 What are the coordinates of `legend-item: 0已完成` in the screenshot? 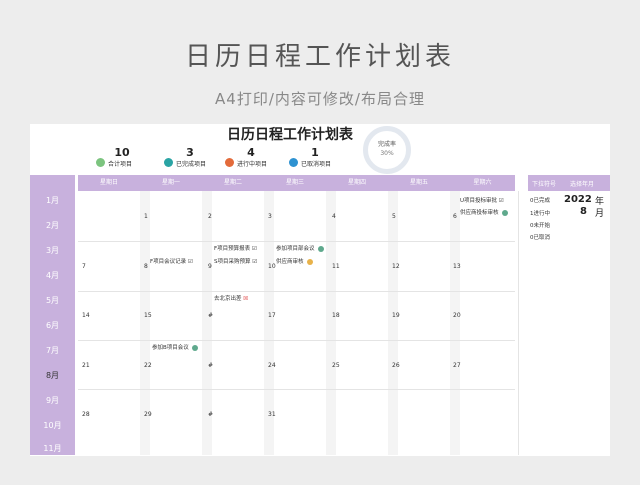 It's located at (540, 201).